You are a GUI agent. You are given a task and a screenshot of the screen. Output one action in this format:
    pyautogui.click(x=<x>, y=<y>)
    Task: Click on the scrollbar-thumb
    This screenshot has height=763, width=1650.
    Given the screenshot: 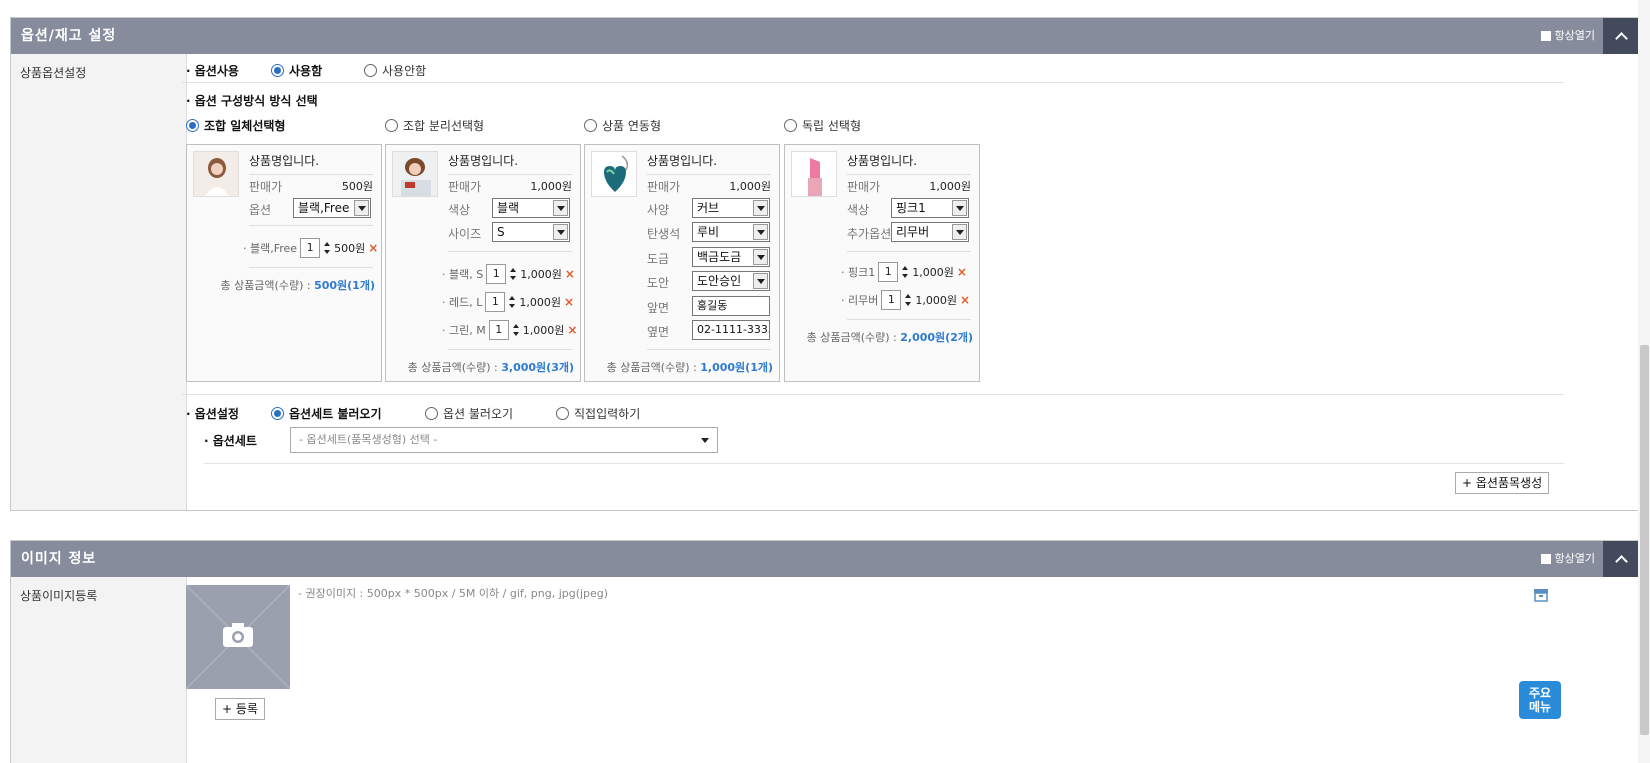 What is the action you would take?
    pyautogui.click(x=1644, y=540)
    